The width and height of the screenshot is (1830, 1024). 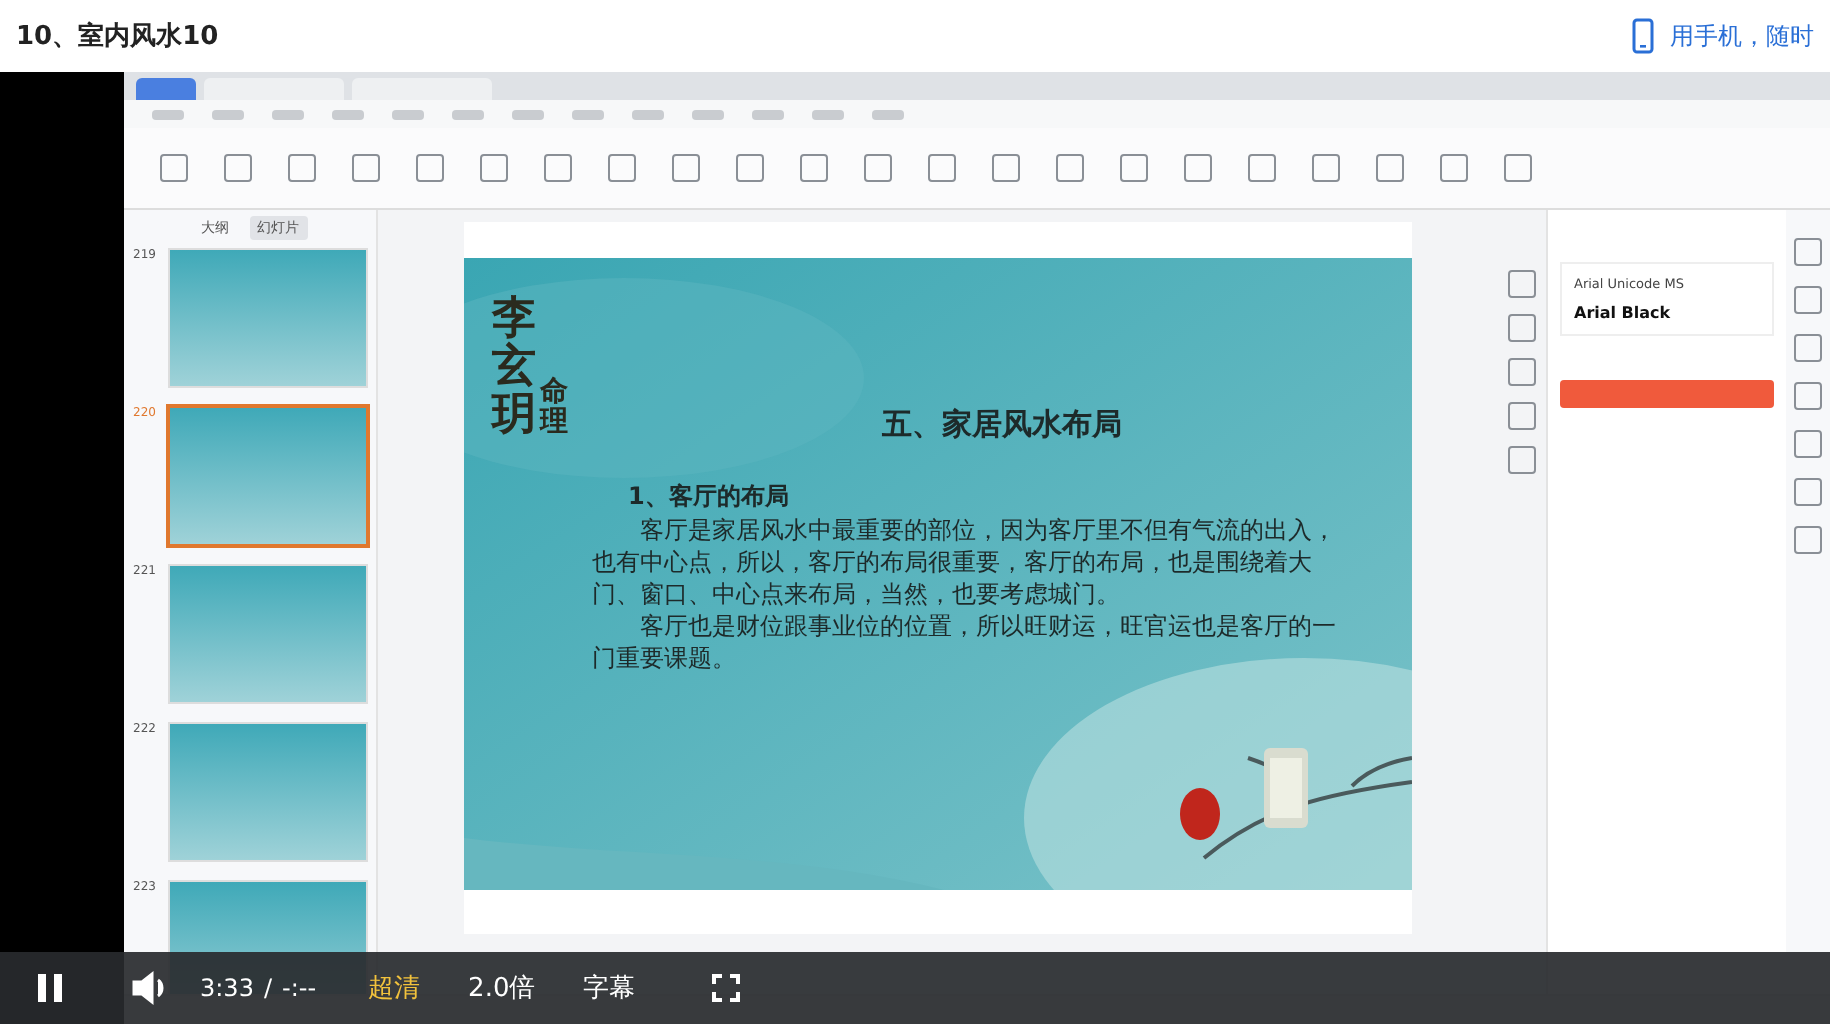 What do you see at coordinates (514, 367) in the screenshot?
I see `calligraphy-logo: 李玄玥` at bounding box center [514, 367].